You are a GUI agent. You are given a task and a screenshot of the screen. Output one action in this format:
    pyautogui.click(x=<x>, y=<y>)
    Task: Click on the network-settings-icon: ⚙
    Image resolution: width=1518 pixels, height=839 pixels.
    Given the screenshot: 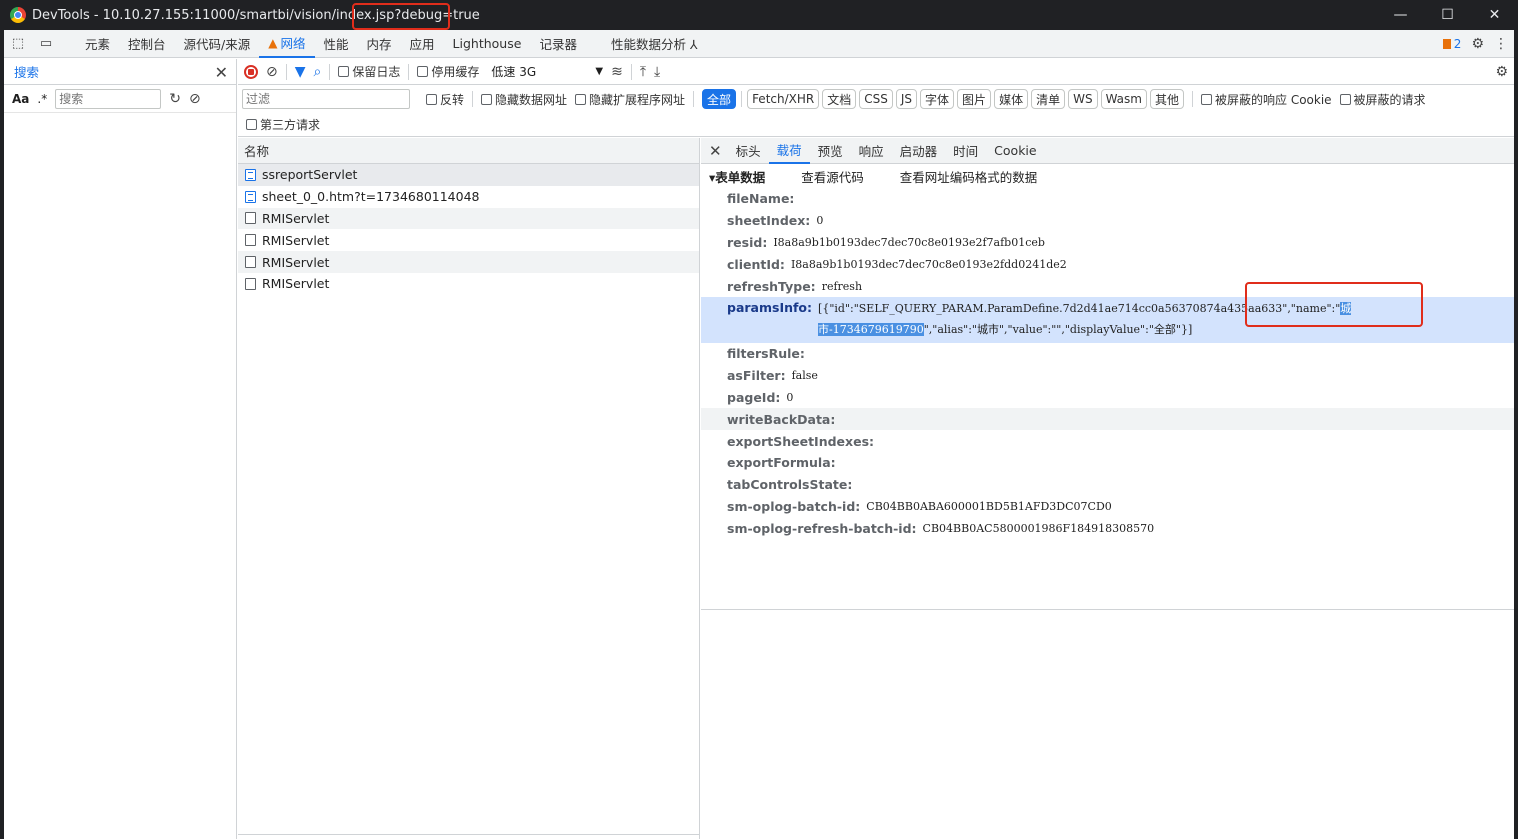 What is the action you would take?
    pyautogui.click(x=1501, y=72)
    